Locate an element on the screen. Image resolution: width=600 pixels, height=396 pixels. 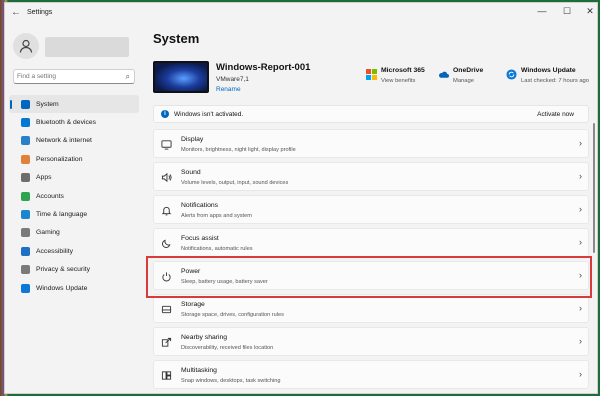
sidebar-item-label: Apps is located at coordinates (44, 178).